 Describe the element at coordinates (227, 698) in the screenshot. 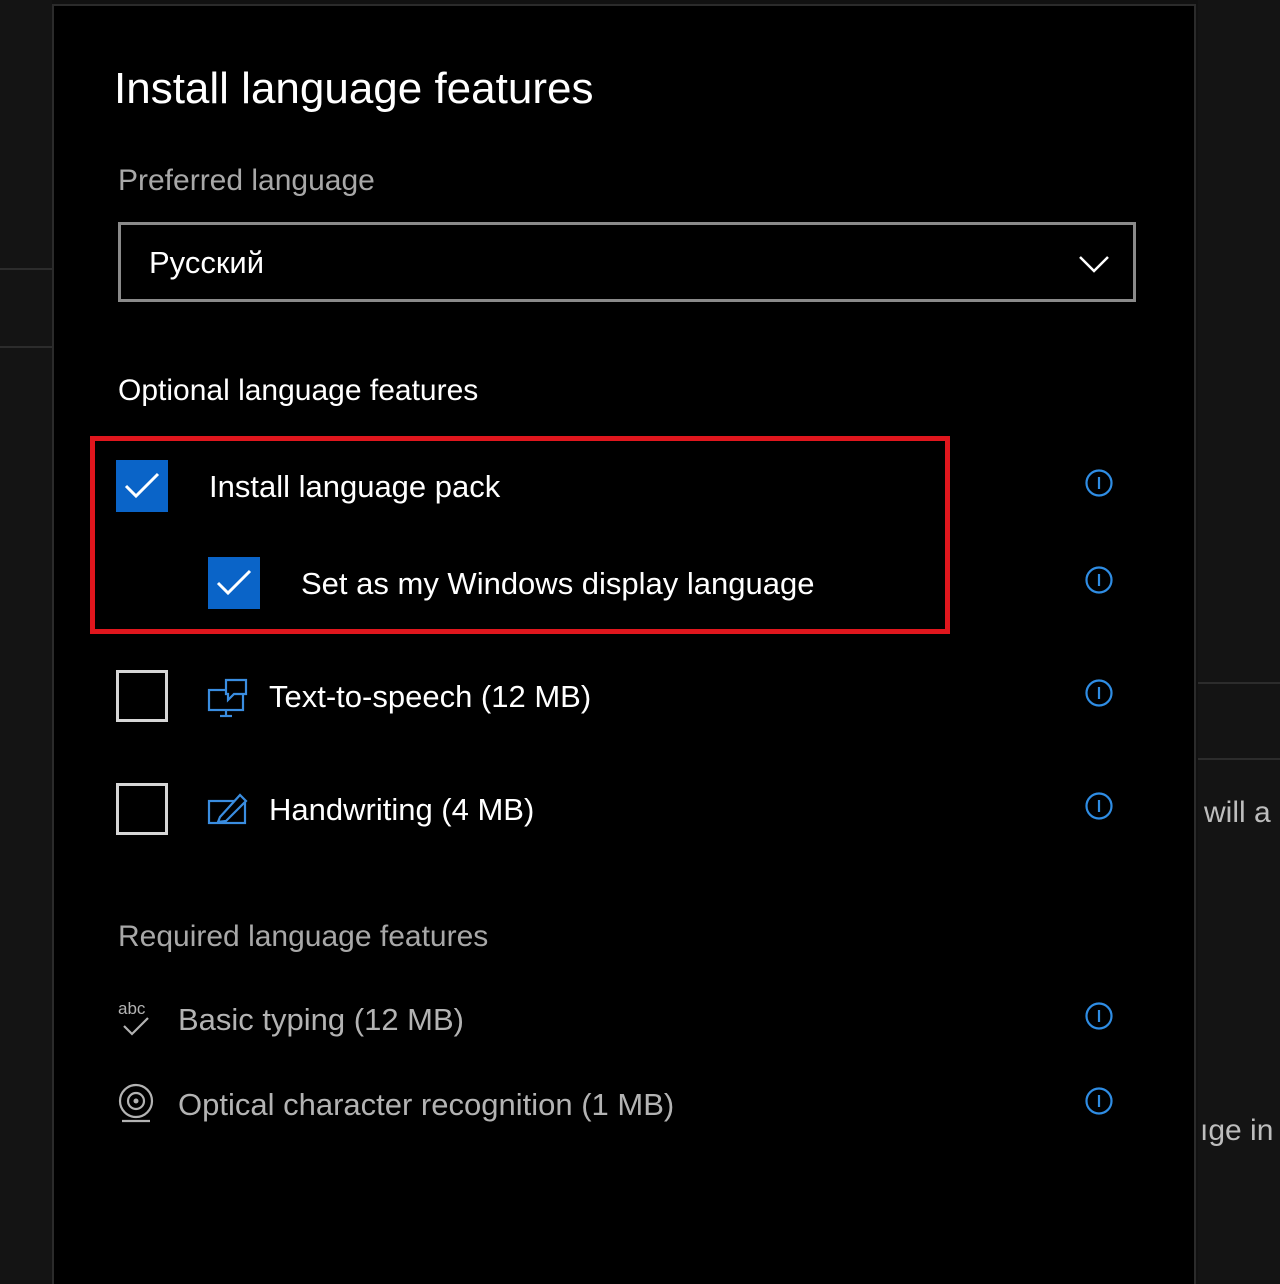

I see `speech-icon` at that location.